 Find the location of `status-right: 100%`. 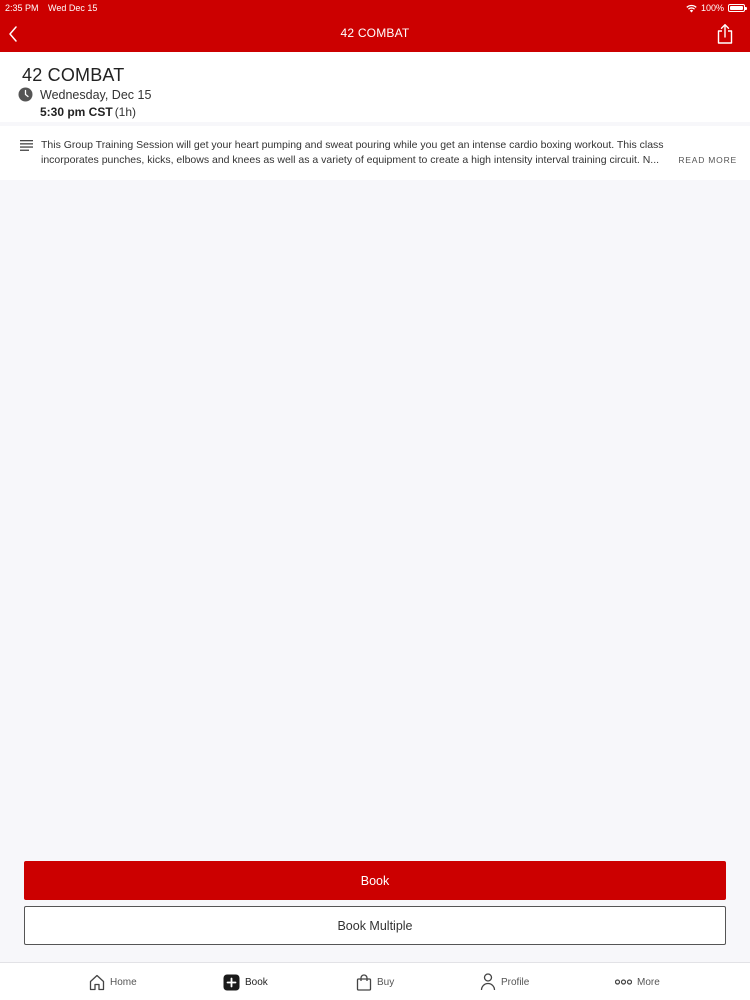

status-right: 100% is located at coordinates (716, 8).